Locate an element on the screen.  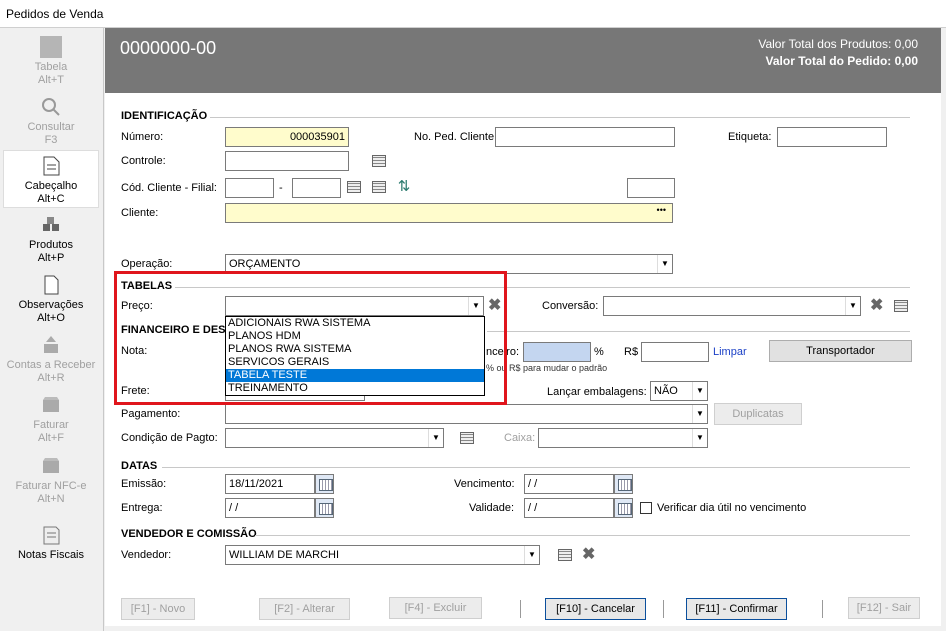
cliente-field: ••• is located at coordinates (449, 213).